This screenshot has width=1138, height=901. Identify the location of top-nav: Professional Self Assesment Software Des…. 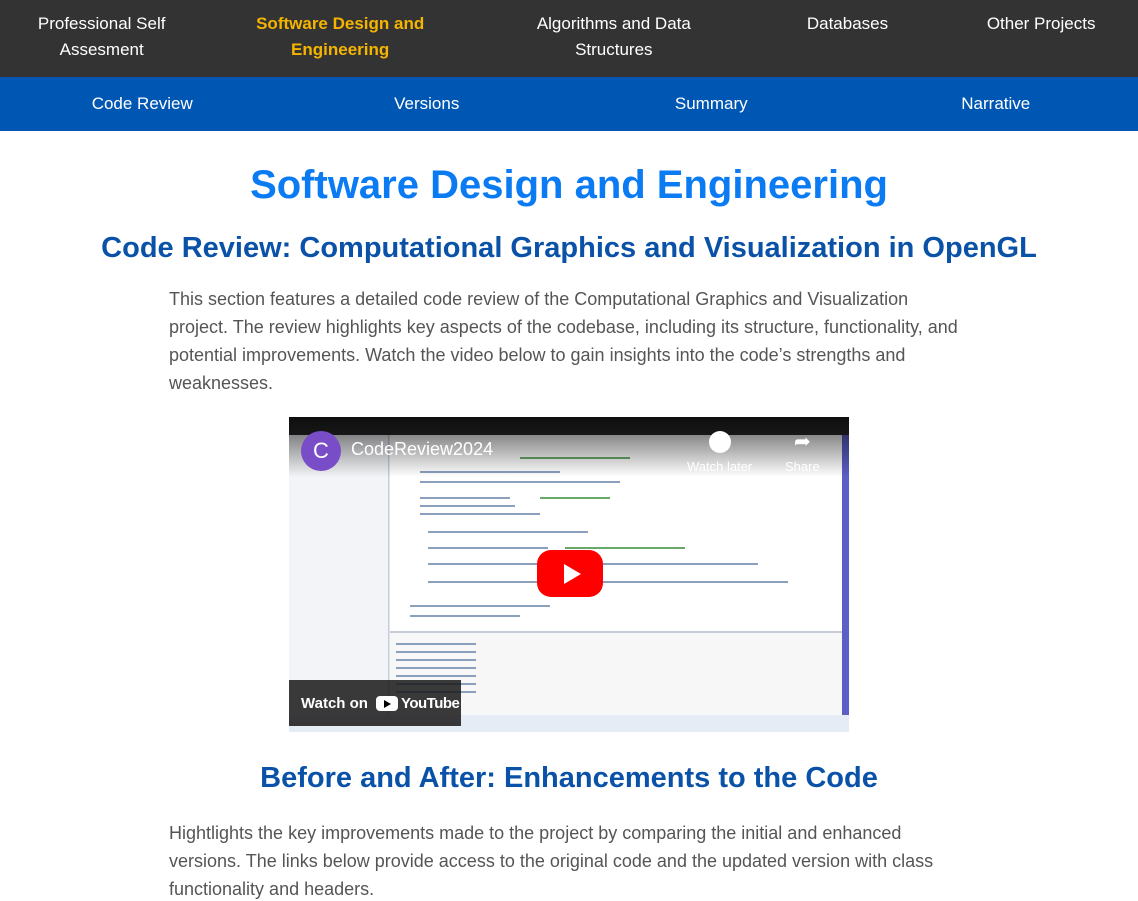
(569, 38).